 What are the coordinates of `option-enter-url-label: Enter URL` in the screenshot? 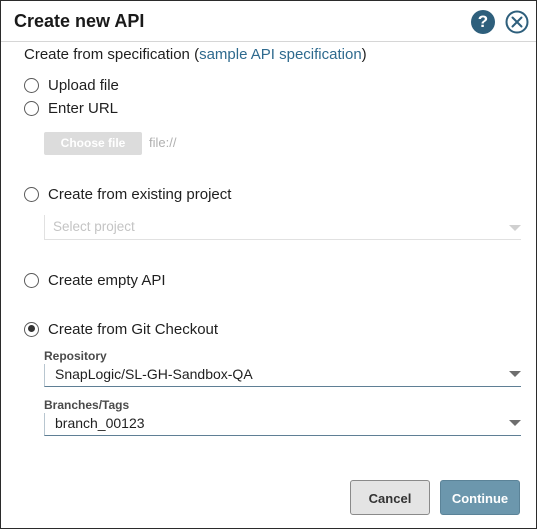 It's located at (83, 108).